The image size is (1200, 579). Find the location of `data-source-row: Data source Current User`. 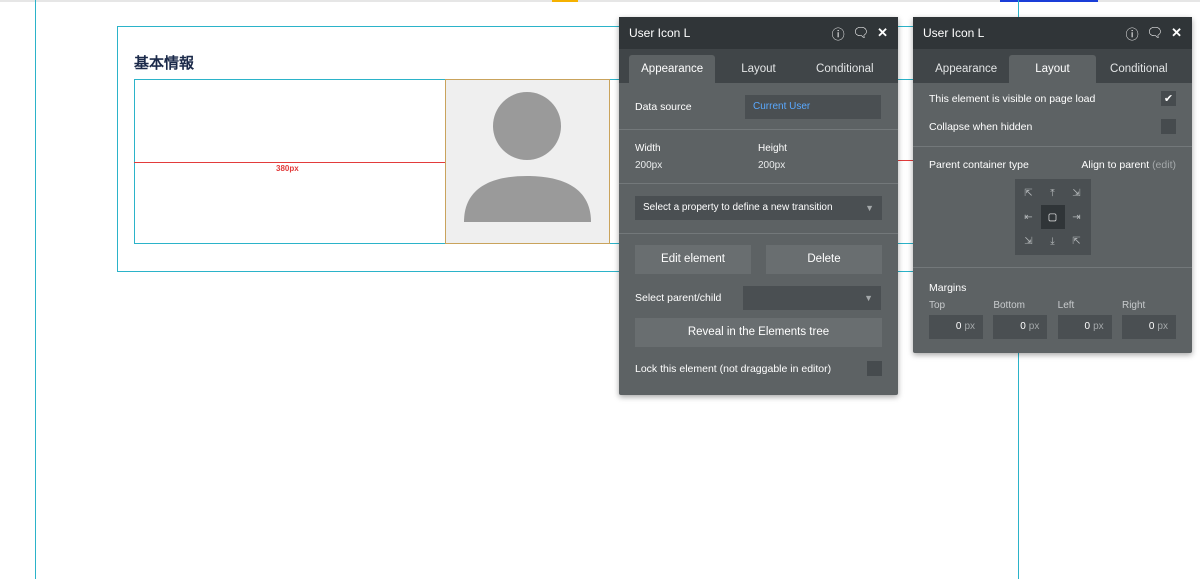

data-source-row: Data source Current User is located at coordinates (758, 106).